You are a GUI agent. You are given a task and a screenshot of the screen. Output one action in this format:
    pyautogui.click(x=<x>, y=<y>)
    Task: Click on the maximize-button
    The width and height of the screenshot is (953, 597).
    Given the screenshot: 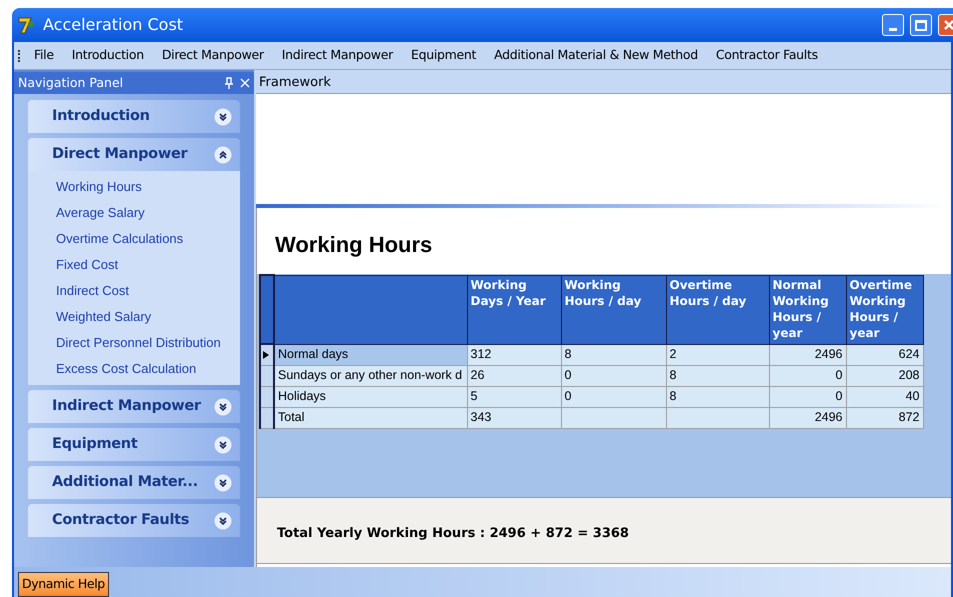 What is the action you would take?
    pyautogui.click(x=921, y=25)
    